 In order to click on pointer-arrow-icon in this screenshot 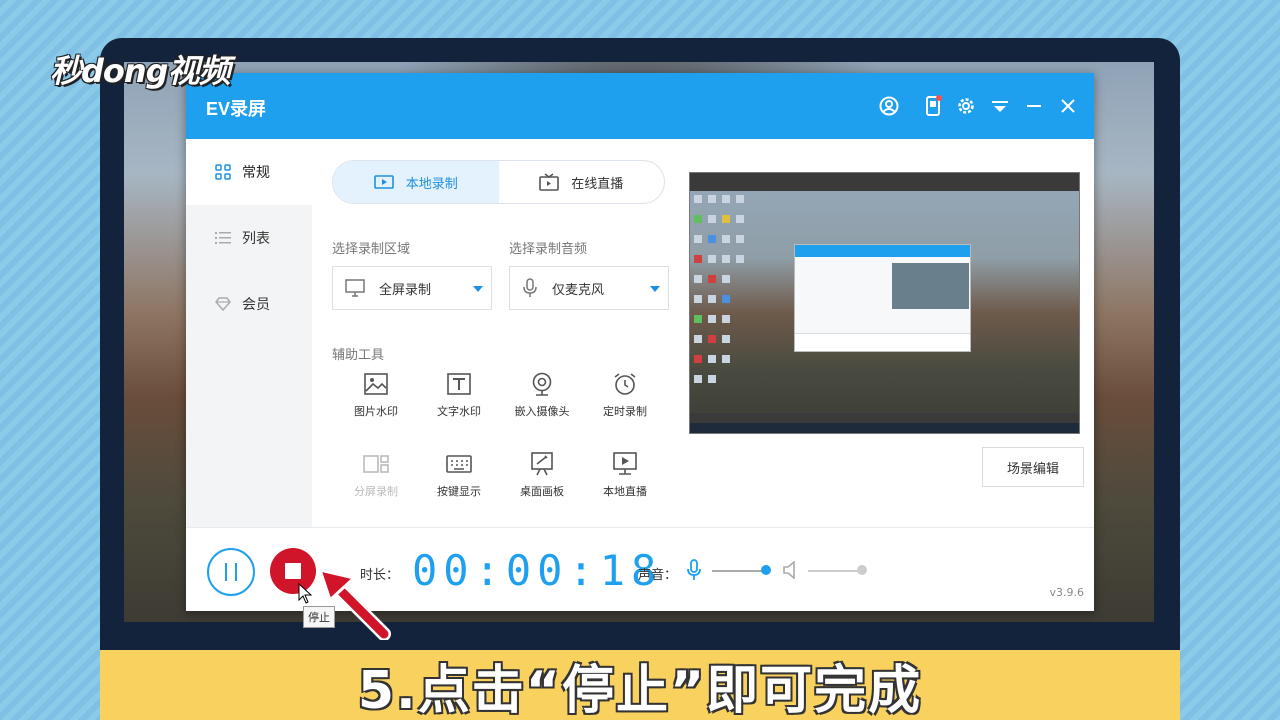, I will do `click(354, 603)`.